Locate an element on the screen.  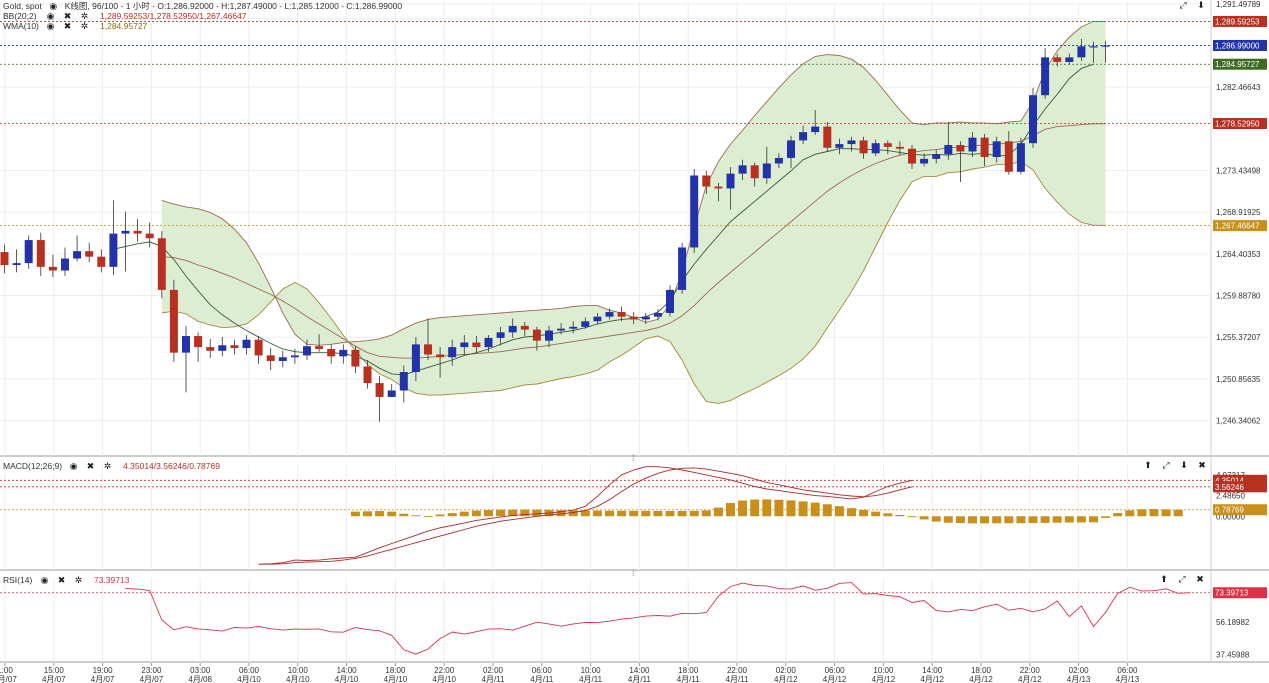
price-tick-label: 1,282.46643 is located at coordinates (1238, 87).